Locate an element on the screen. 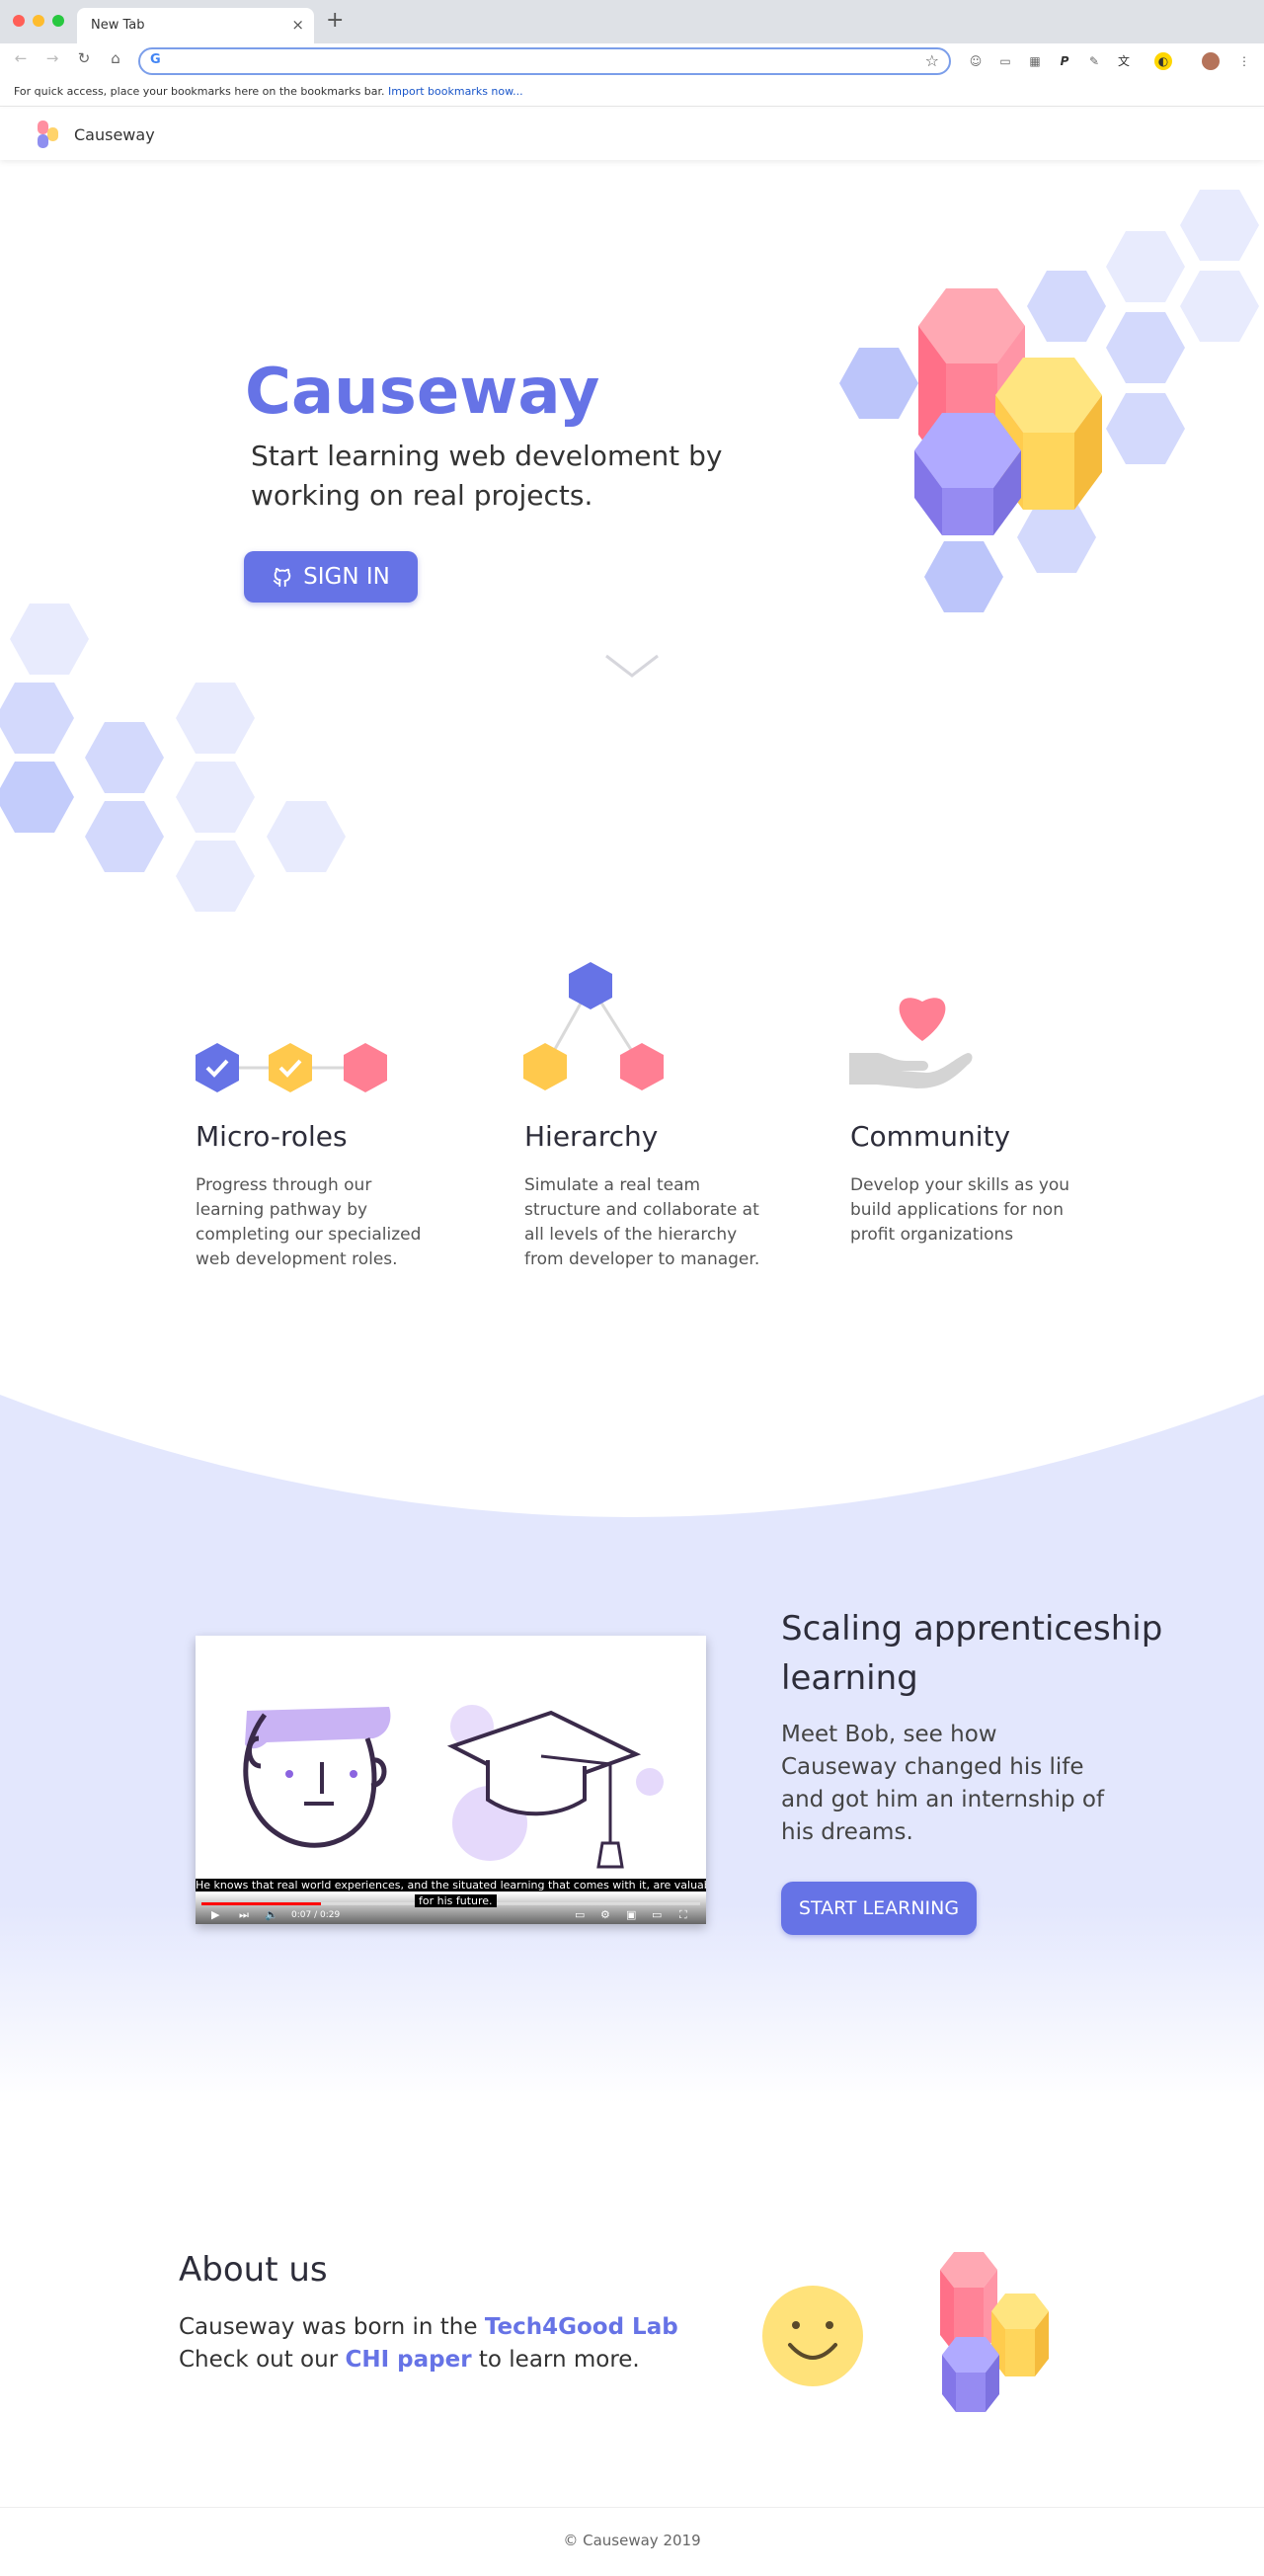  browser-toolbar: ← → ↻ ⌂ G ☆ ☺ ▭ ▦ P ✎ 文 ◐ ⋮ is located at coordinates (632, 61).